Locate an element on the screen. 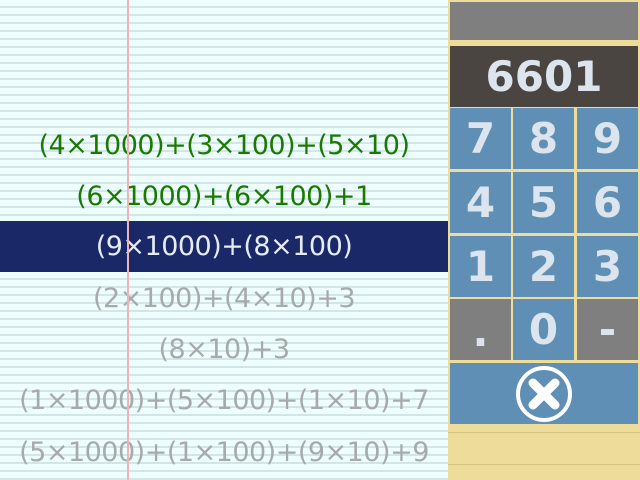 This screenshot has height=480, width=640. key-9: 9 is located at coordinates (607, 138).